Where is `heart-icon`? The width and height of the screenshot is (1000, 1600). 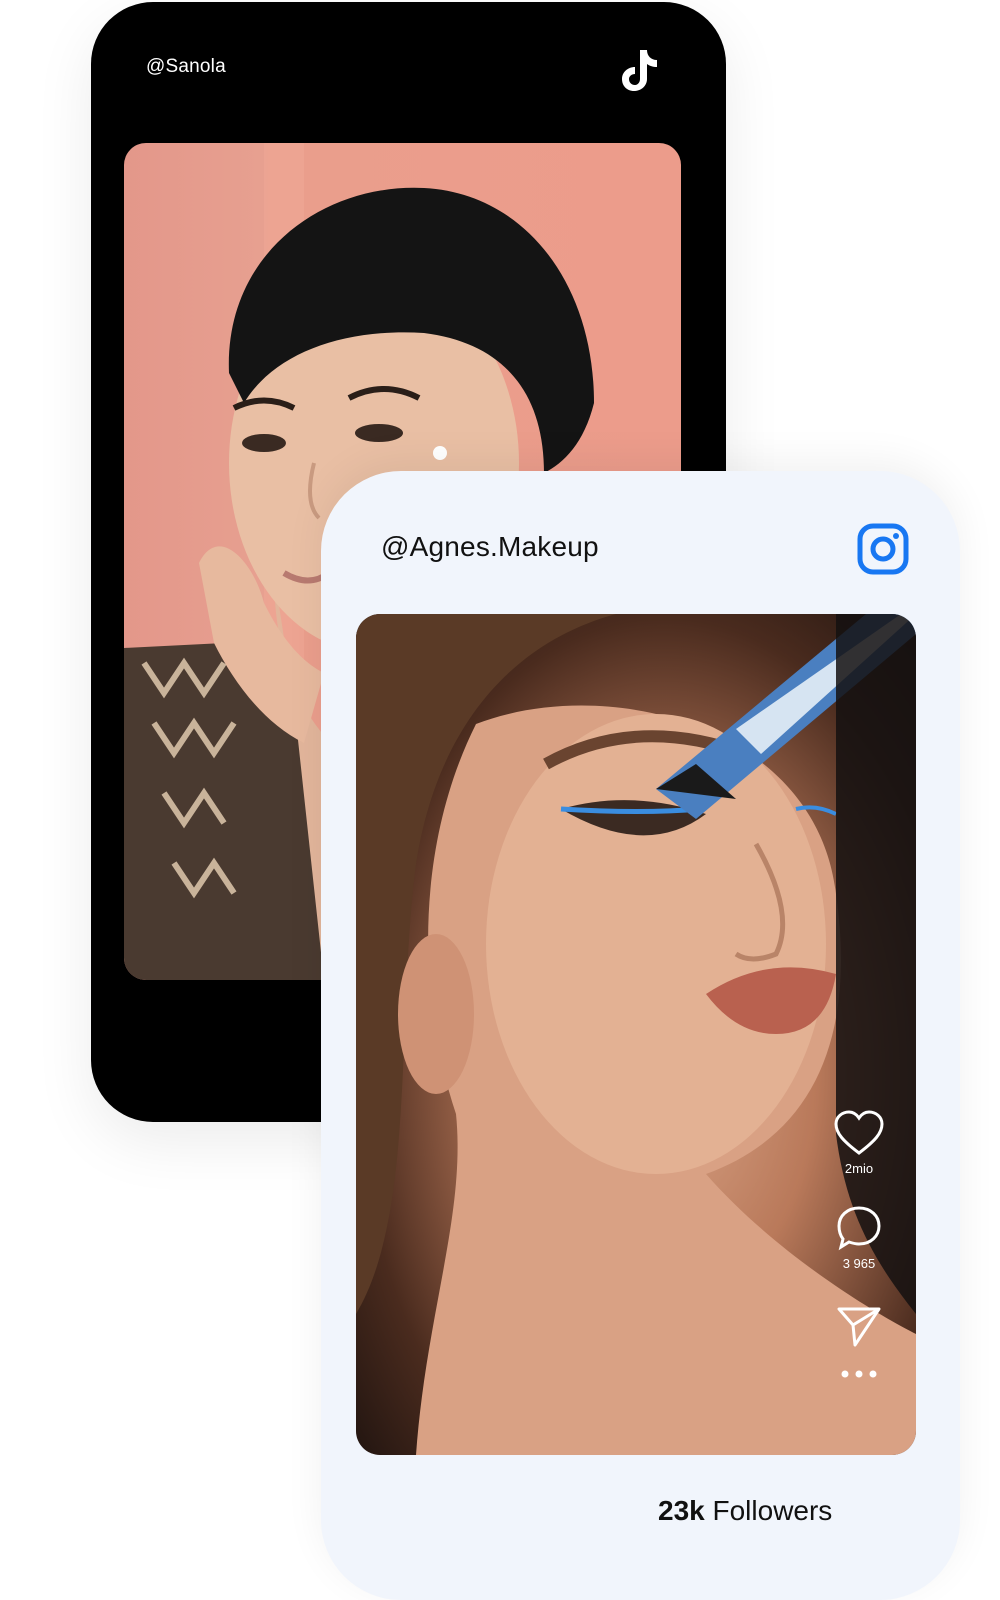
heart-icon is located at coordinates (859, 1133).